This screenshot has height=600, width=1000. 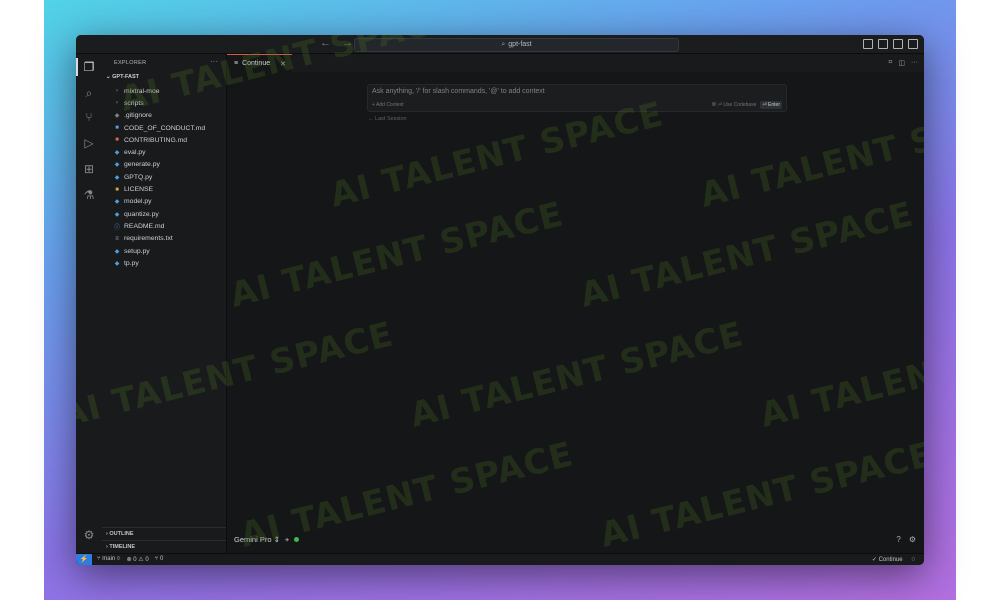 I want to click on tree-file-contributing: ■ CONTRIBUTING.md, so click(x=164, y=140).